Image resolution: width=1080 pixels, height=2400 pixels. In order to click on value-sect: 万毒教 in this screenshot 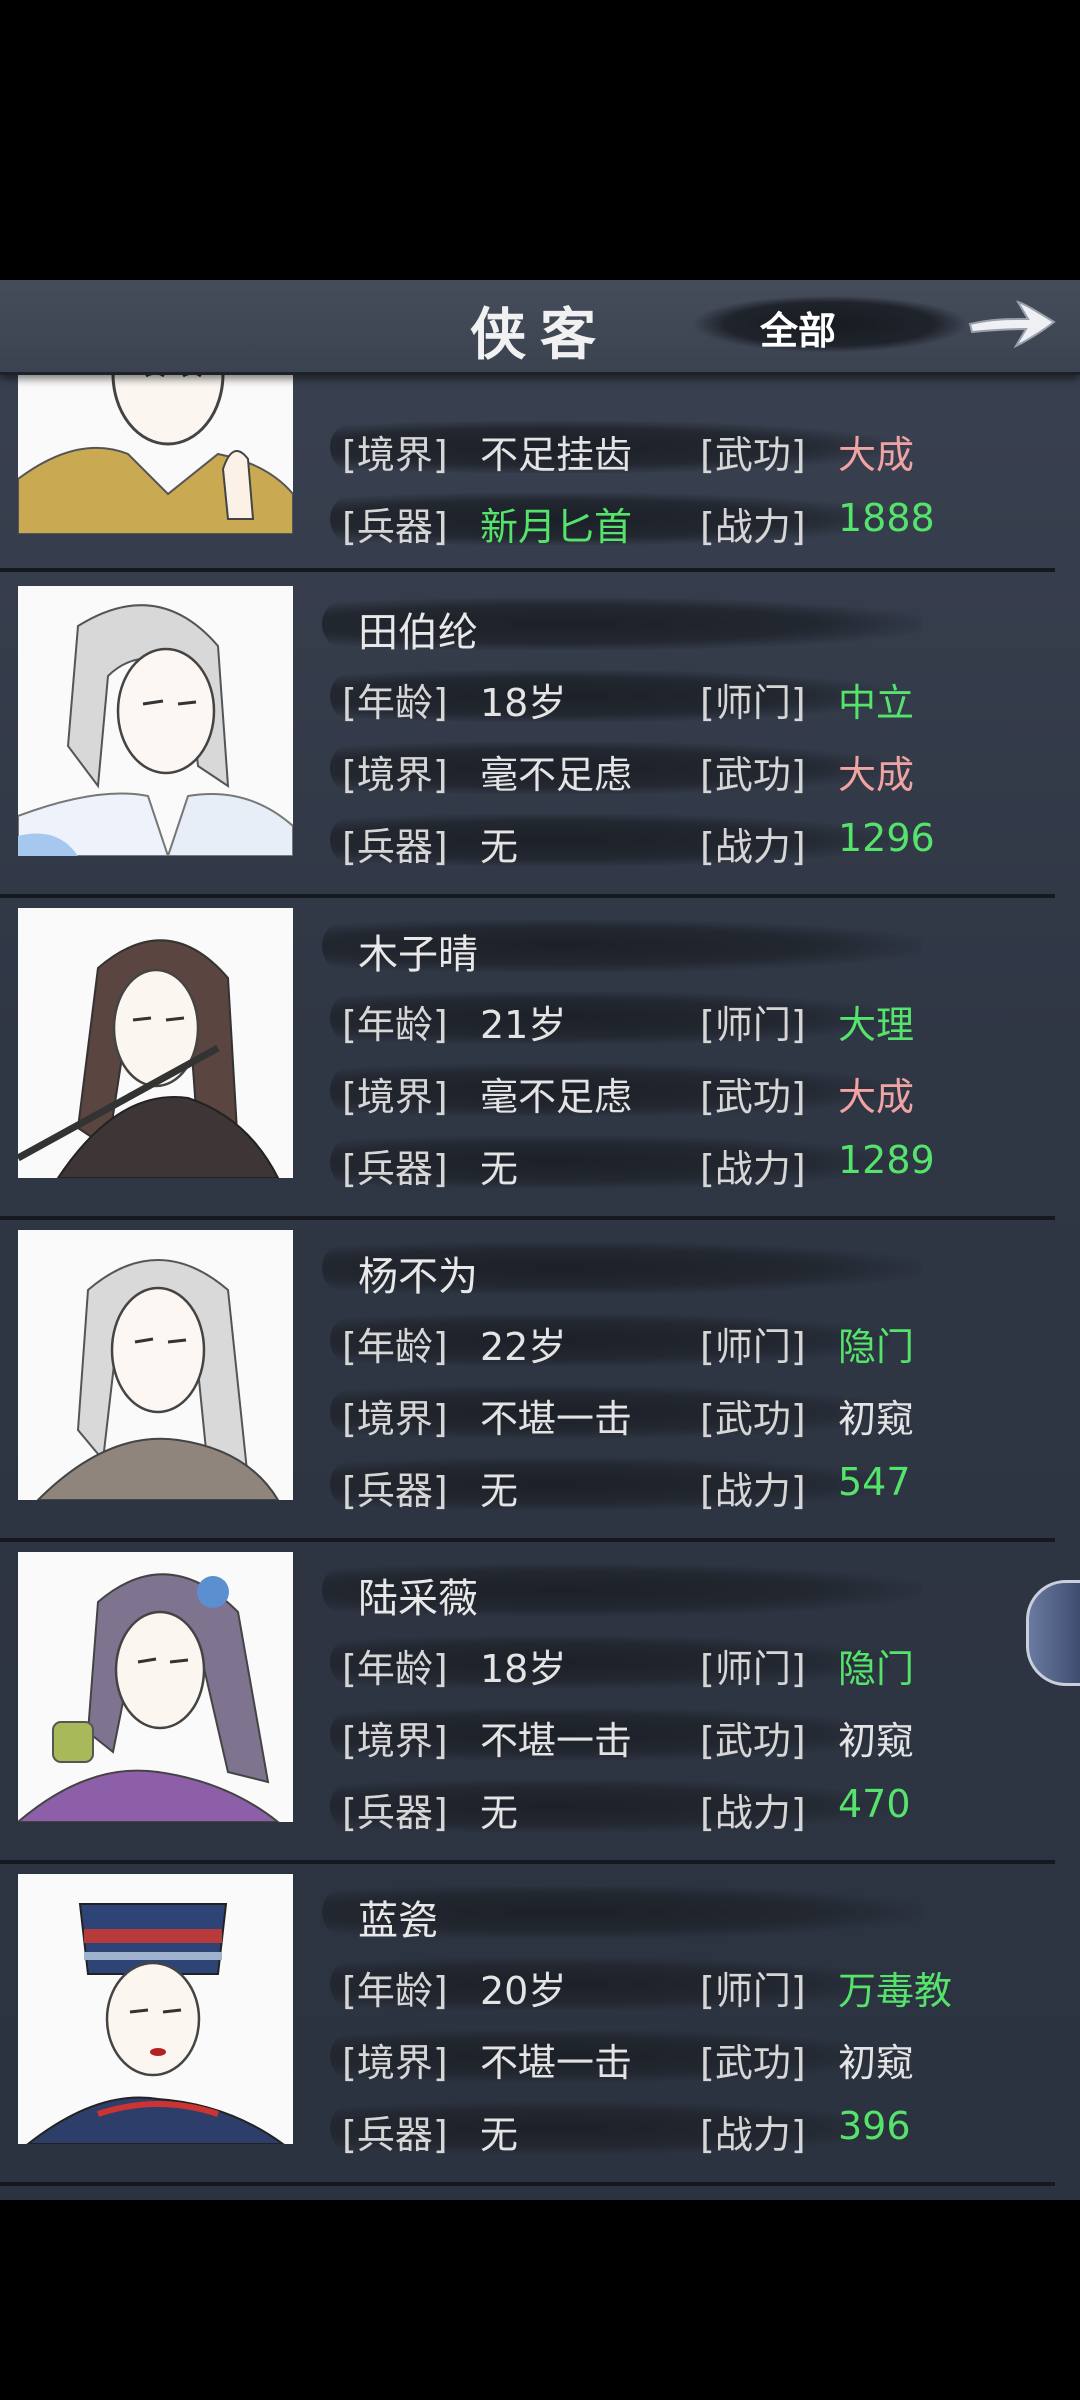, I will do `click(895, 1991)`.